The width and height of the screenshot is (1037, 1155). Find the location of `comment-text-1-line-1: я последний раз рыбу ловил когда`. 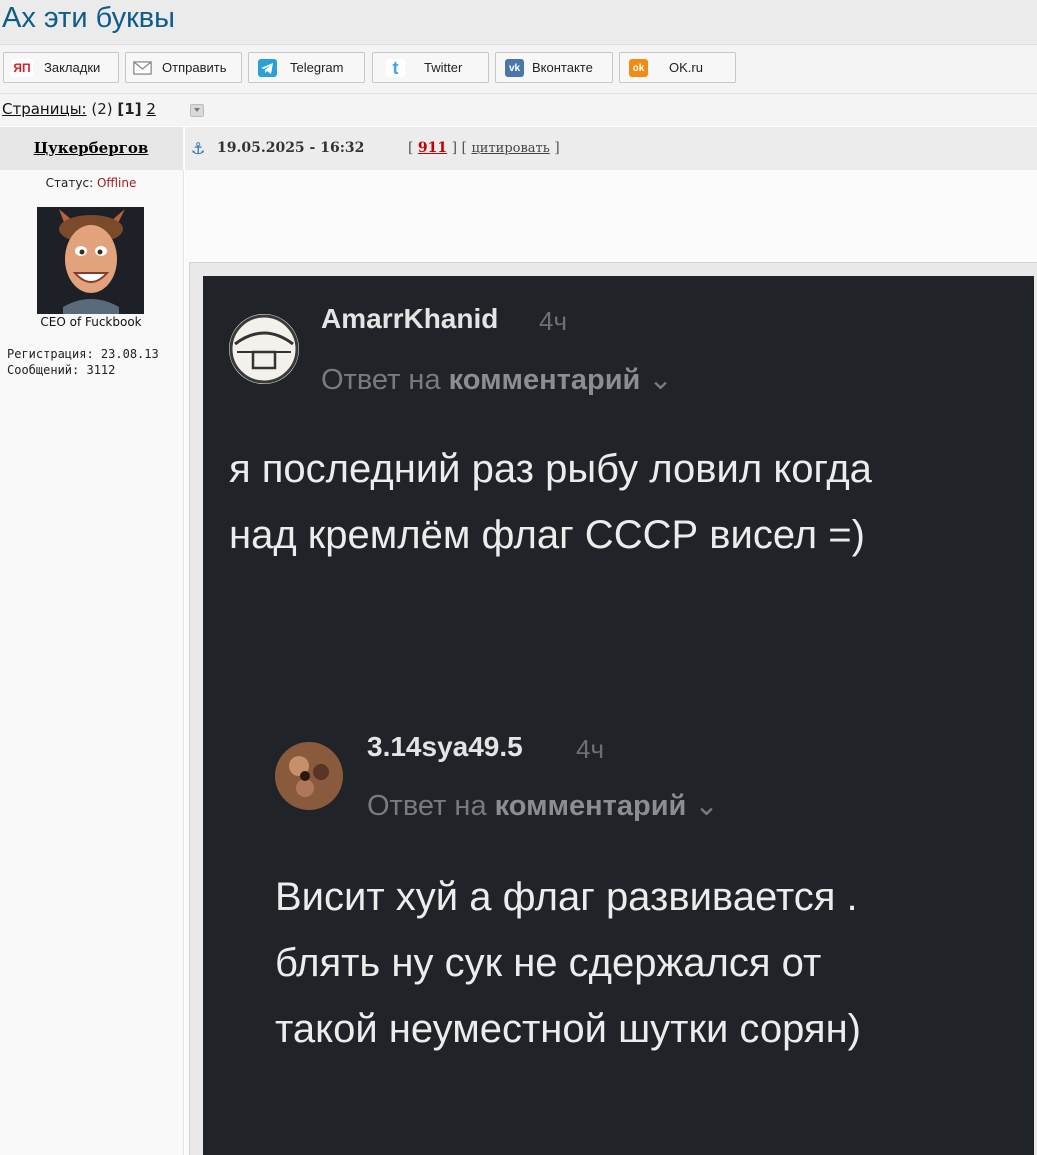

comment-text-1-line-1: я последний раз рыбу ловил когда is located at coordinates (550, 469).